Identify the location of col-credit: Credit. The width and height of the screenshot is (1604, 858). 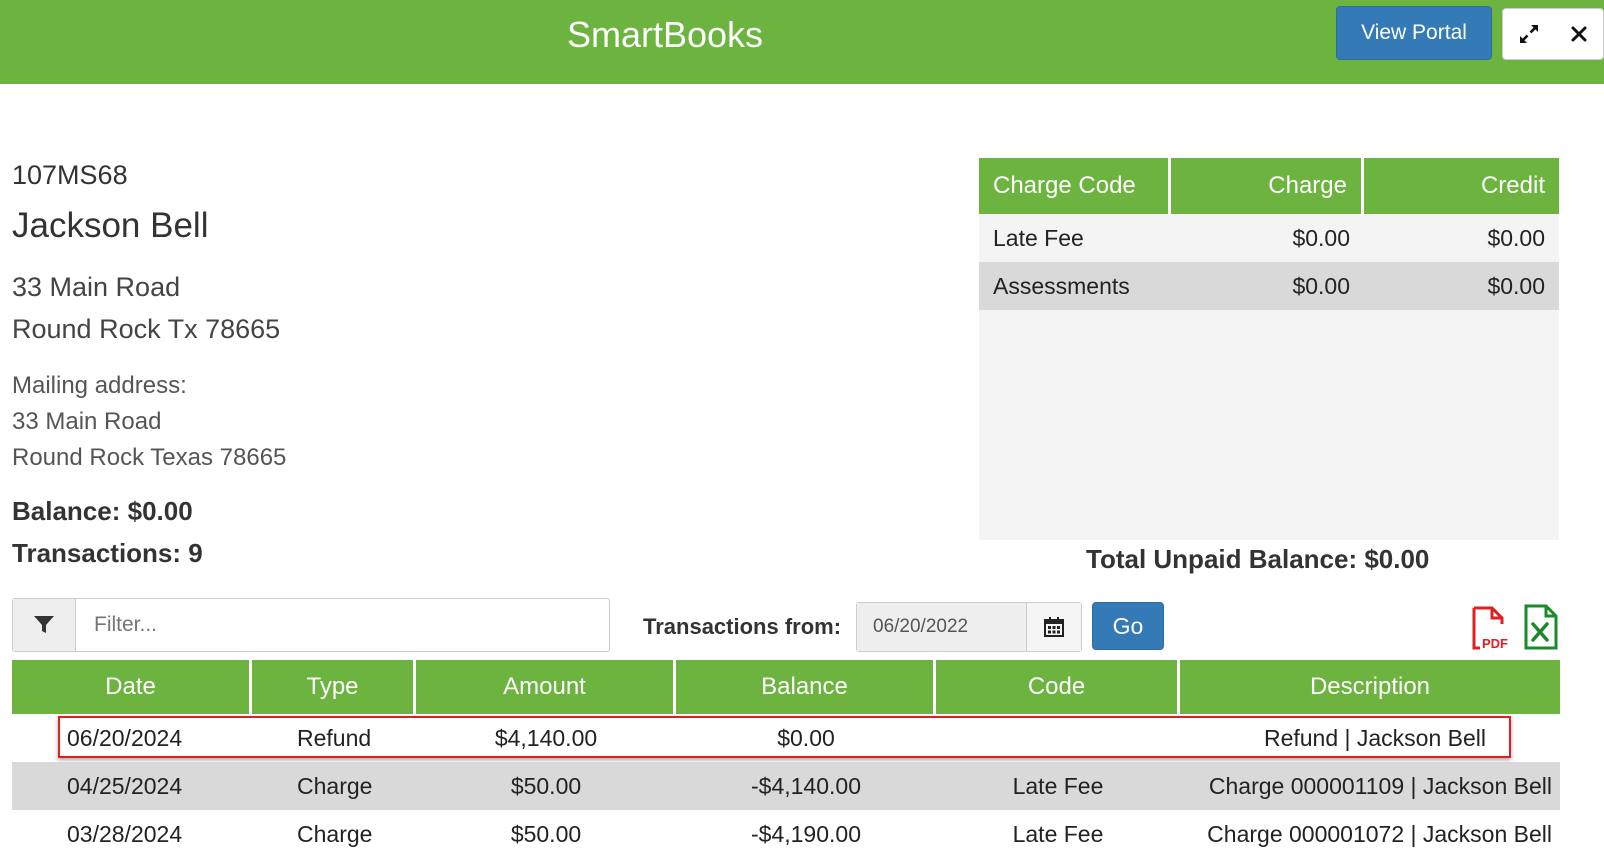
(1461, 186).